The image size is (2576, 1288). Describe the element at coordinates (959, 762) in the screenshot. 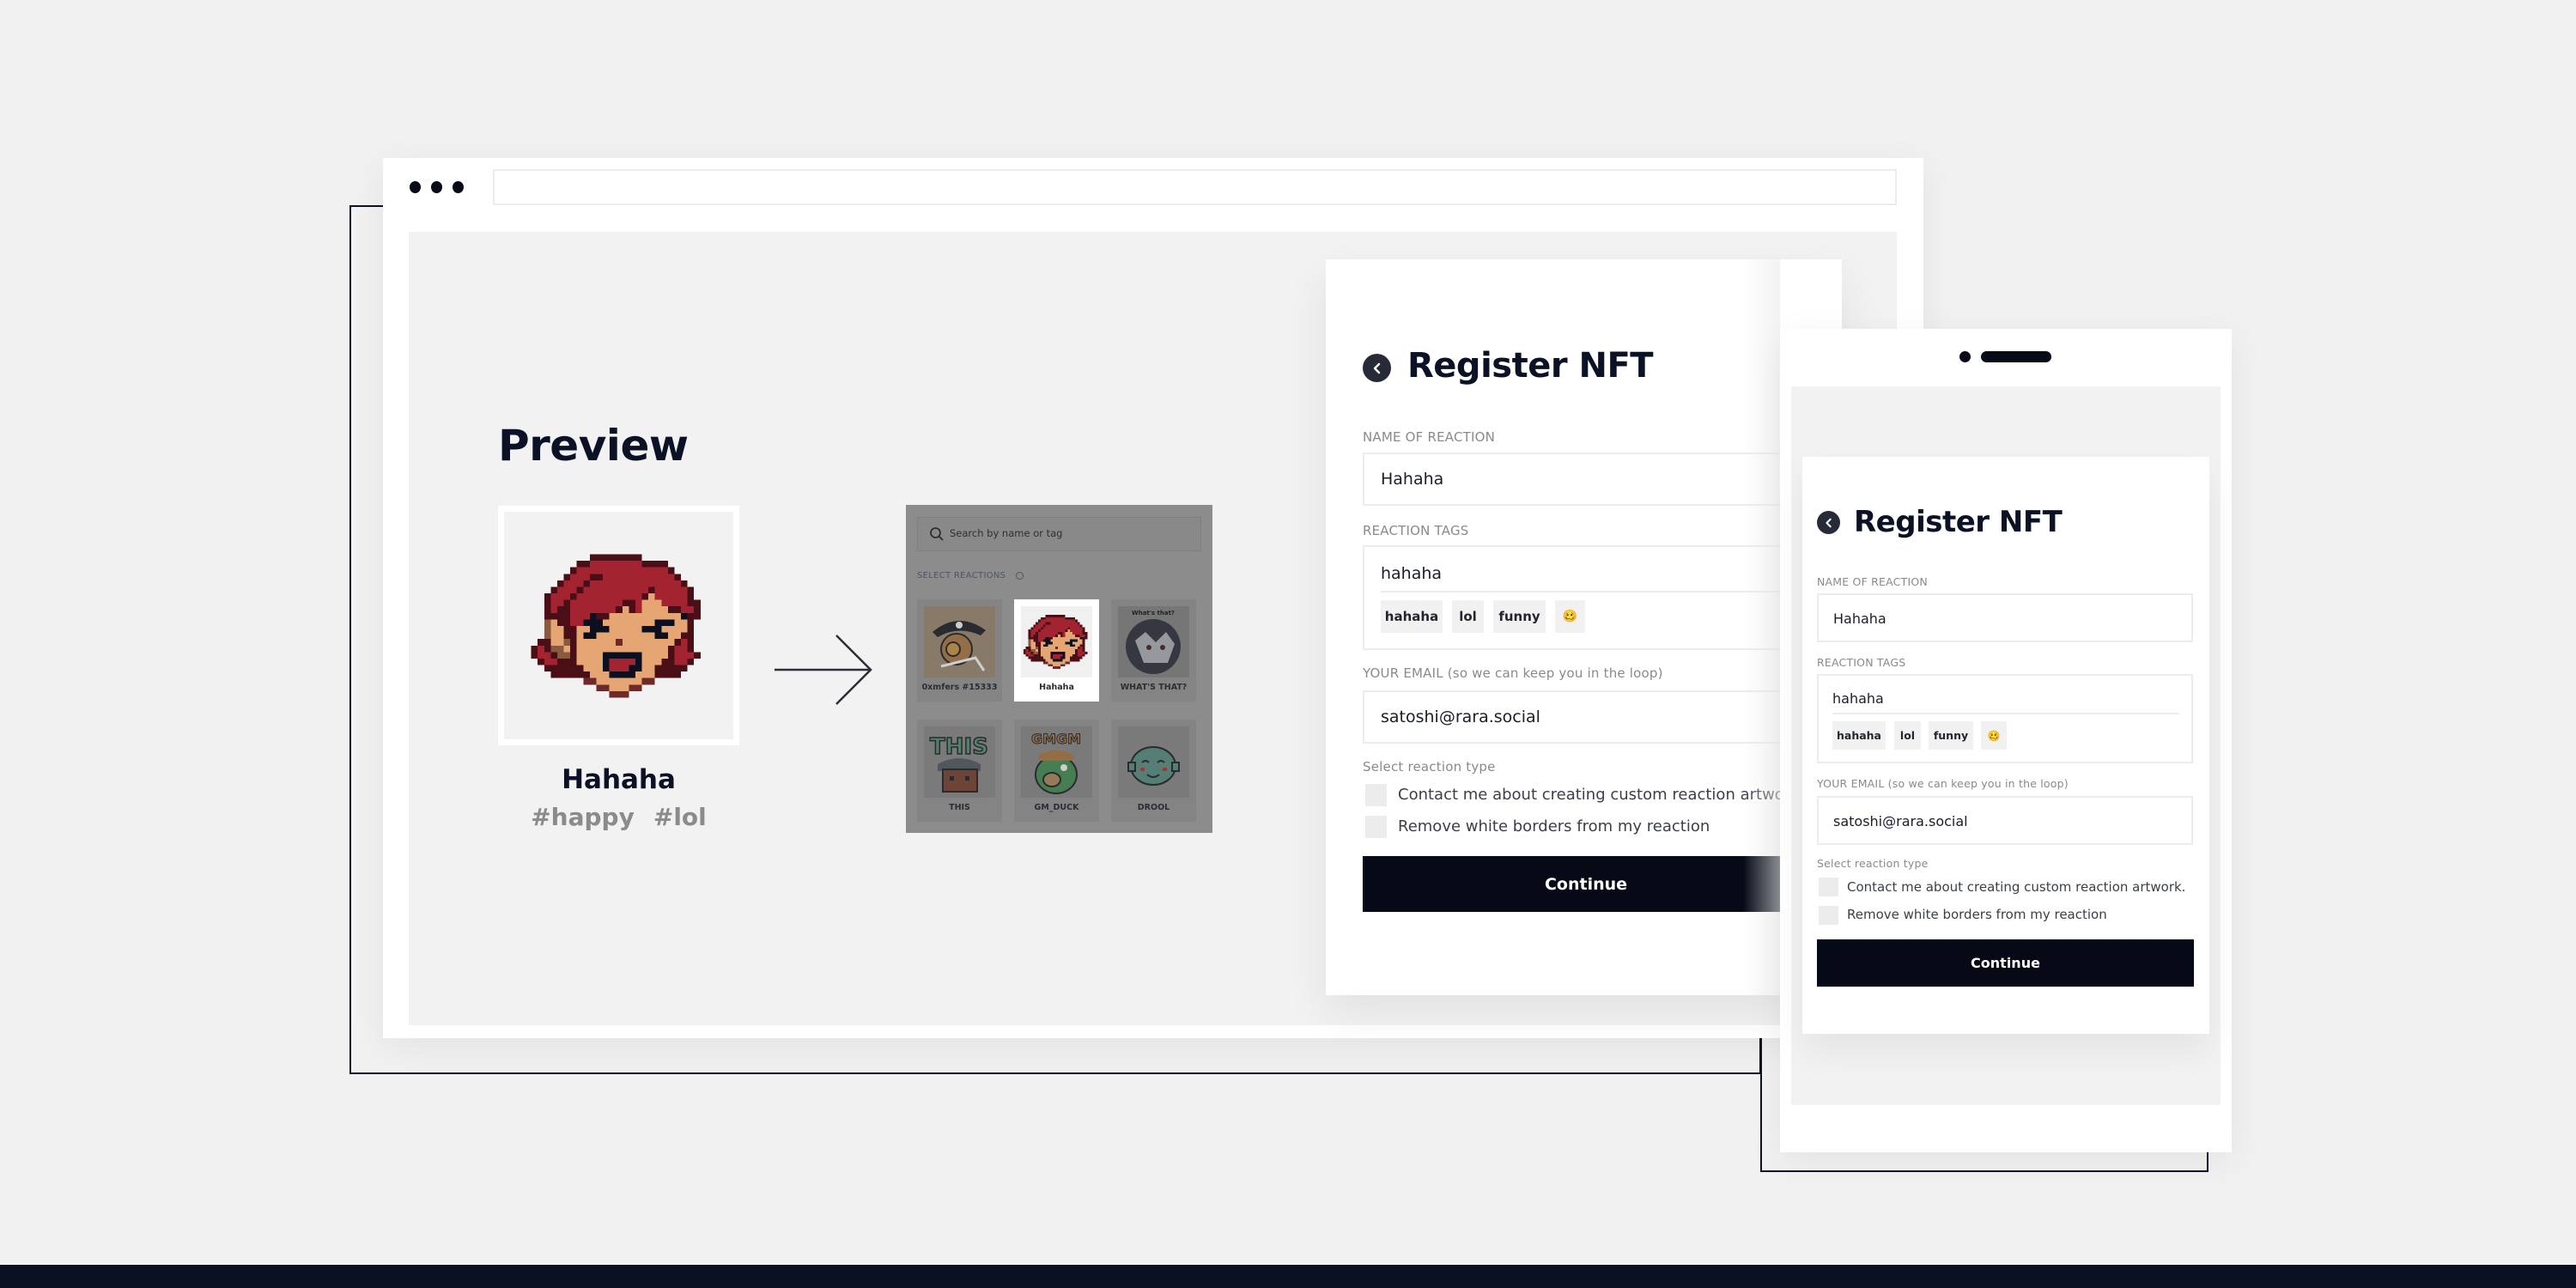

I see `this-pixel-face-image: THIS` at that location.